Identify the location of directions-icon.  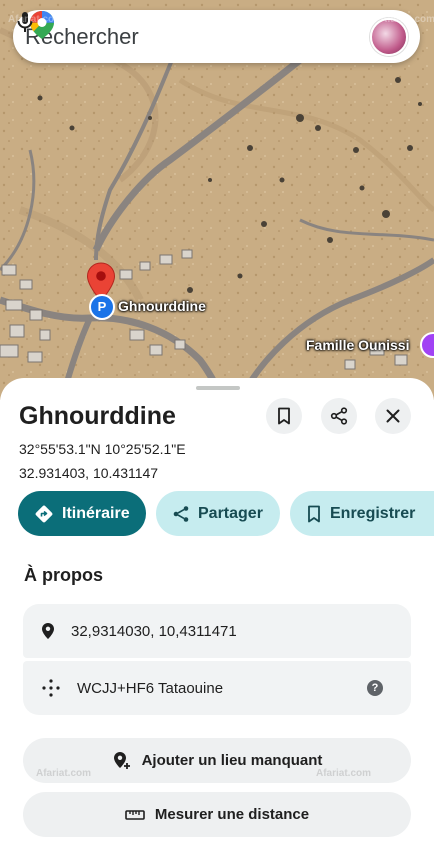
(44, 513).